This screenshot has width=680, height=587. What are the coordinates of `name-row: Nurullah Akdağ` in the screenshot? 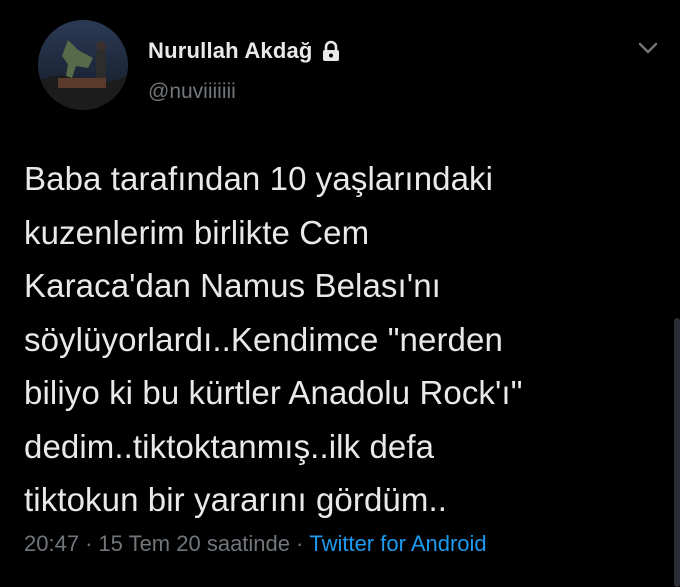 It's located at (244, 51).